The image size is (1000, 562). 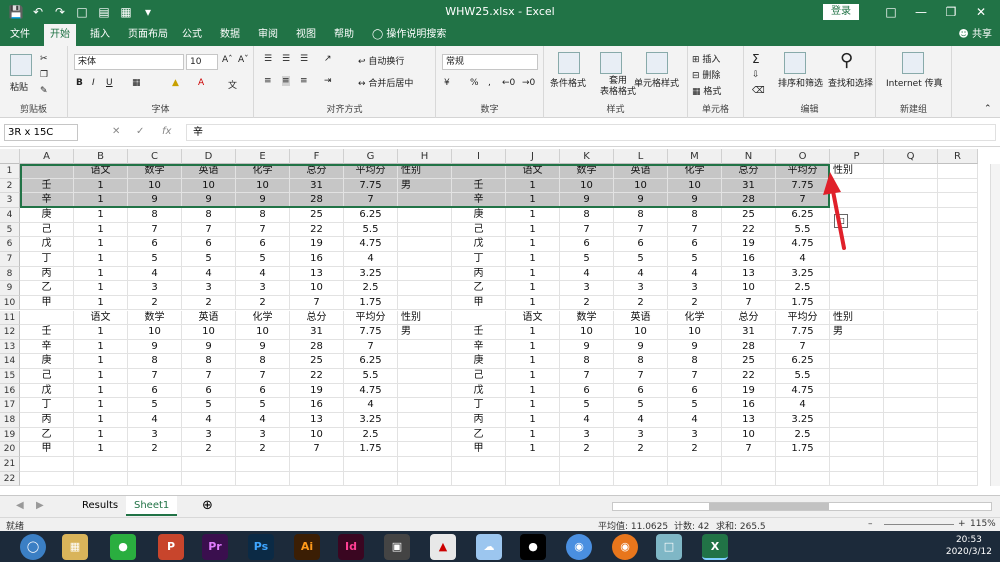 I want to click on share-button: ☻ 共享, so click(x=975, y=35).